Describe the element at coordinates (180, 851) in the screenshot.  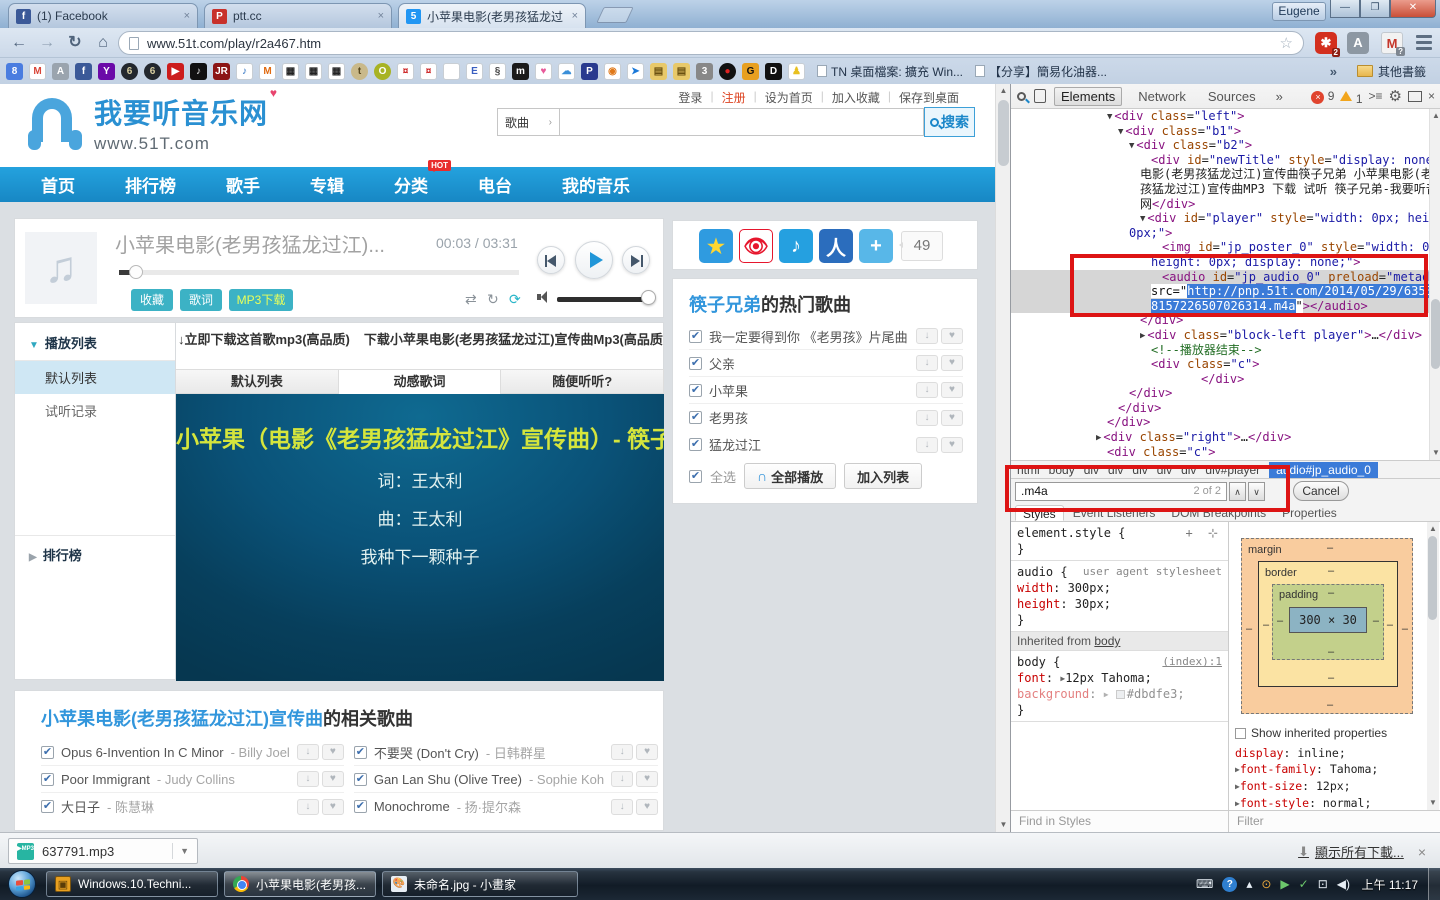
I see `download-dropdown-caret: ▼` at that location.